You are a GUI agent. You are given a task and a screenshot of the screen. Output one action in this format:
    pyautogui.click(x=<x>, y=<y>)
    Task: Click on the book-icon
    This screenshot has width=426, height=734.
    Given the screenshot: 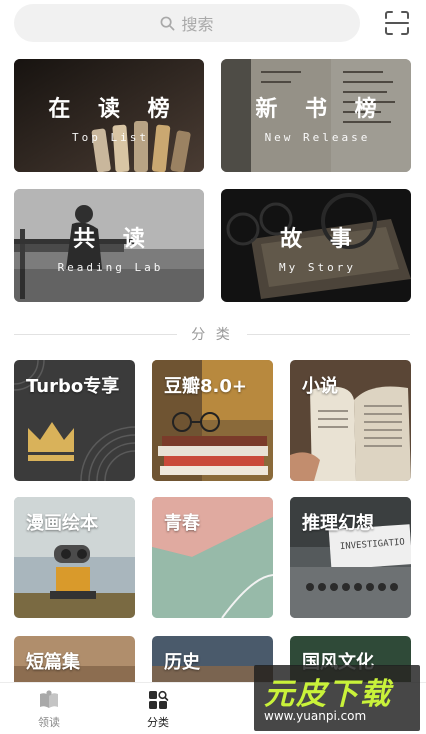 What is the action you would take?
    pyautogui.click(x=49, y=699)
    